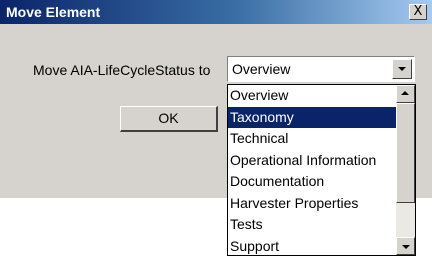  I want to click on target-section-combobox: Overview, so click(321, 69).